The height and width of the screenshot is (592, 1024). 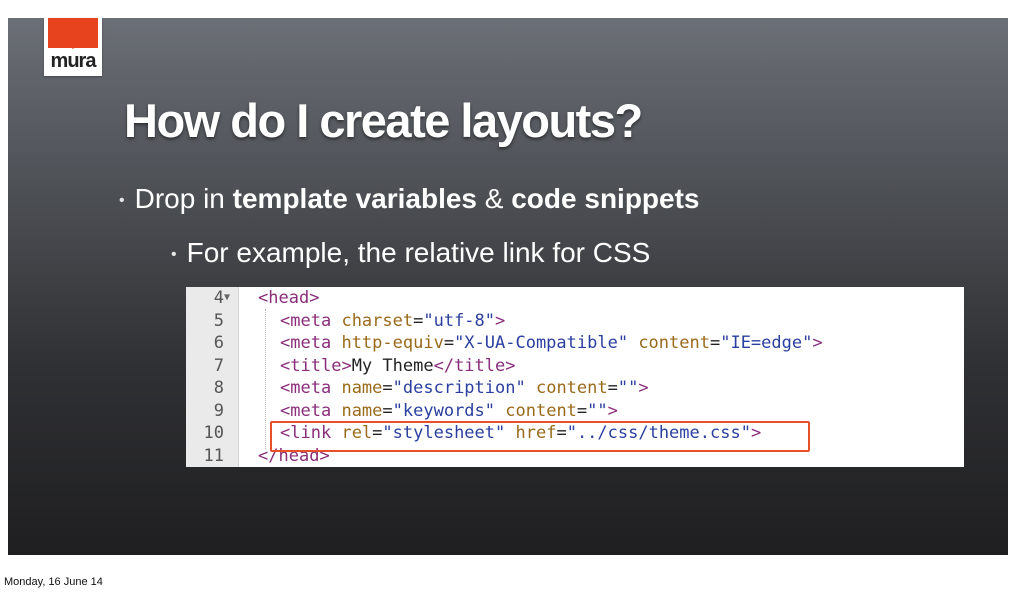 I want to click on fold-arrow-icon: ▼, so click(x=227, y=298).